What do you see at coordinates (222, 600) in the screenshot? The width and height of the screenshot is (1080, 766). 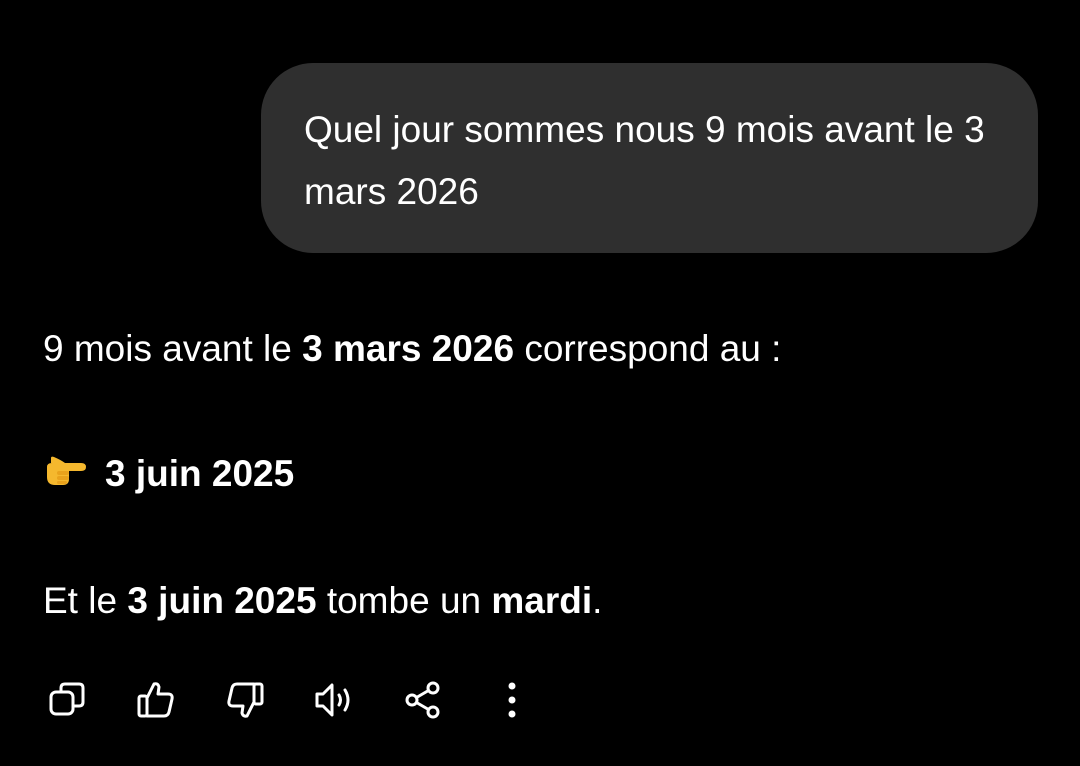 I see `line3-bold-date: 3 juin 2025` at bounding box center [222, 600].